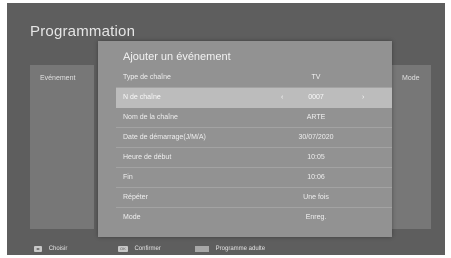  What do you see at coordinates (58, 78) in the screenshot?
I see `column-header-event: Evénement` at bounding box center [58, 78].